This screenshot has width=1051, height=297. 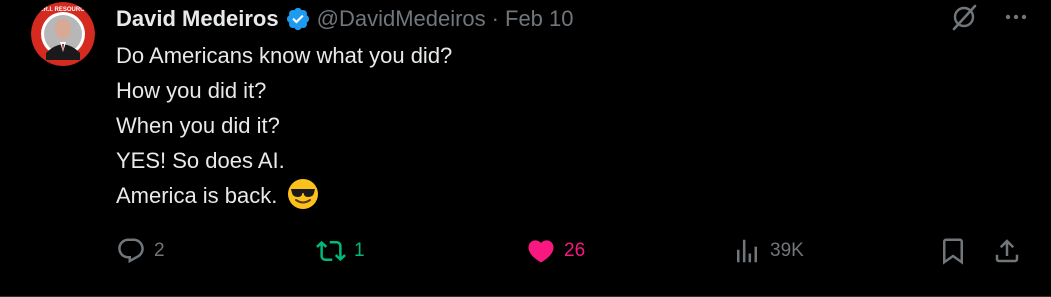 I want to click on tweet-top-actions, so click(x=989, y=19).